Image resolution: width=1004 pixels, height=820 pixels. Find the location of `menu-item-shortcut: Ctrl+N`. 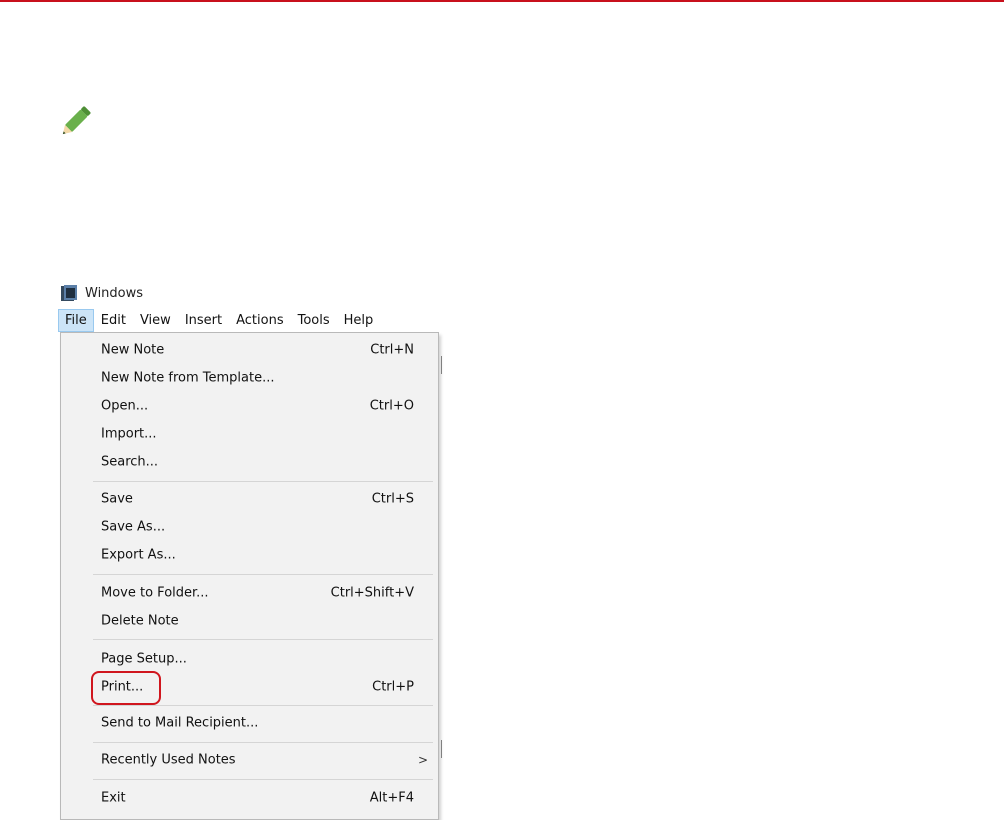

menu-item-shortcut: Ctrl+N is located at coordinates (392, 350).